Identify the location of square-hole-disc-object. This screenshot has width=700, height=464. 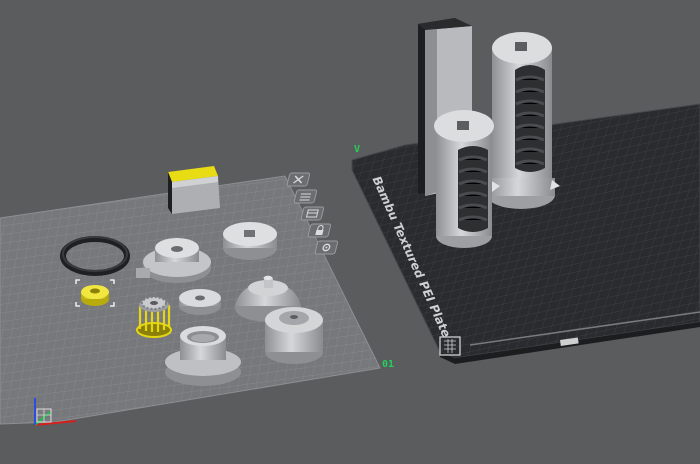
(250, 241).